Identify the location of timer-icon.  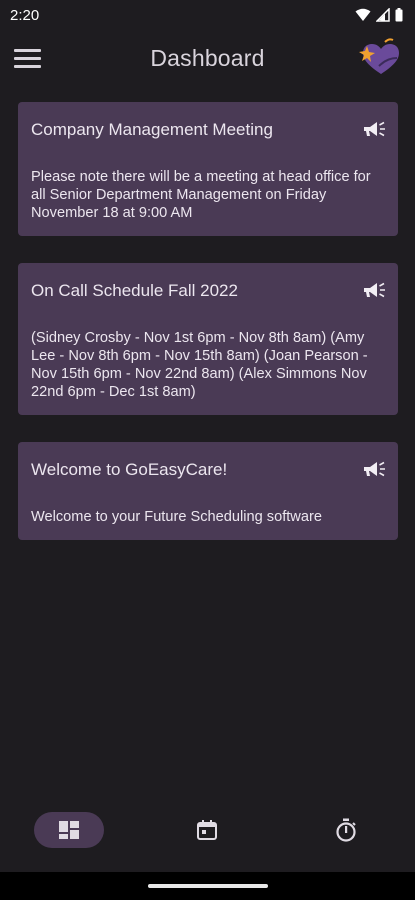
(346, 830).